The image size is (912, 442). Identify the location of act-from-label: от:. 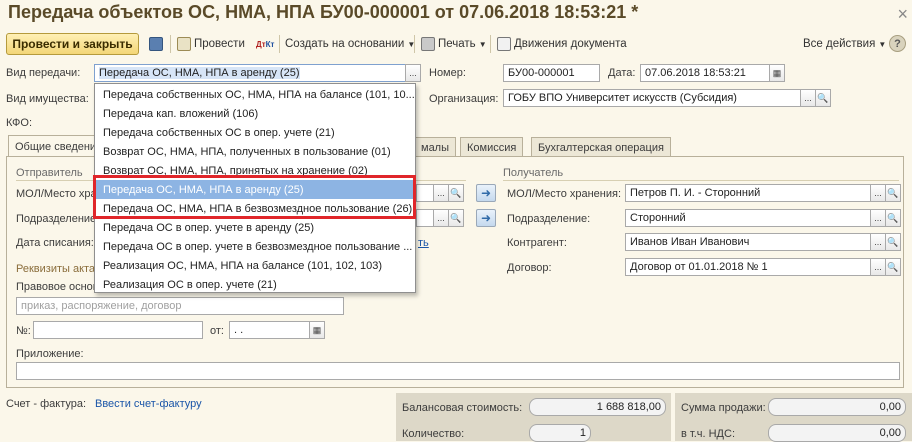
(217, 331).